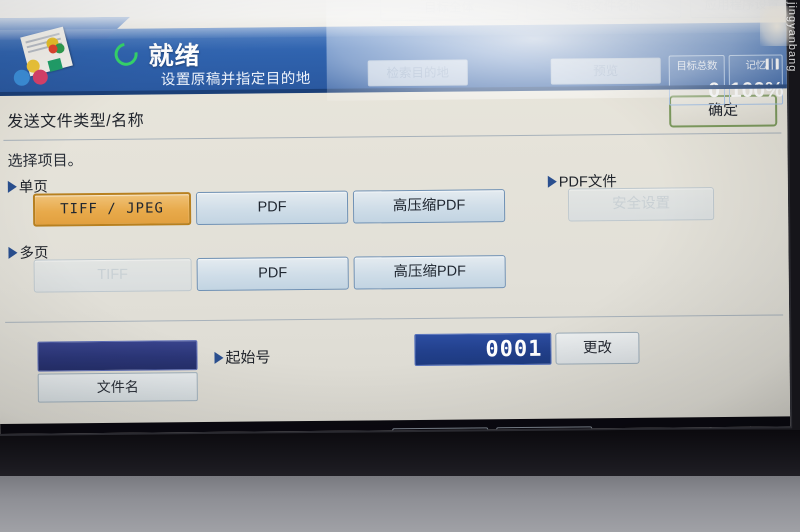 The width and height of the screenshot is (800, 532). Describe the element at coordinates (242, 357) in the screenshot. I see `serial-number-label: 起始号` at that location.